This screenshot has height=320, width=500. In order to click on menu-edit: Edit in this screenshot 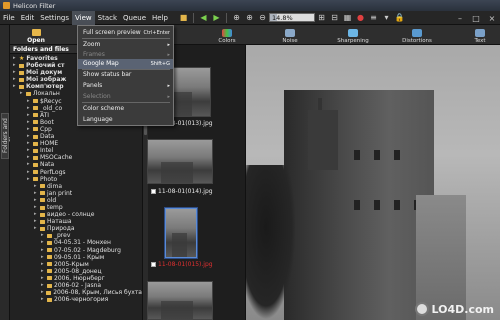, I will do `click(28, 18)`.